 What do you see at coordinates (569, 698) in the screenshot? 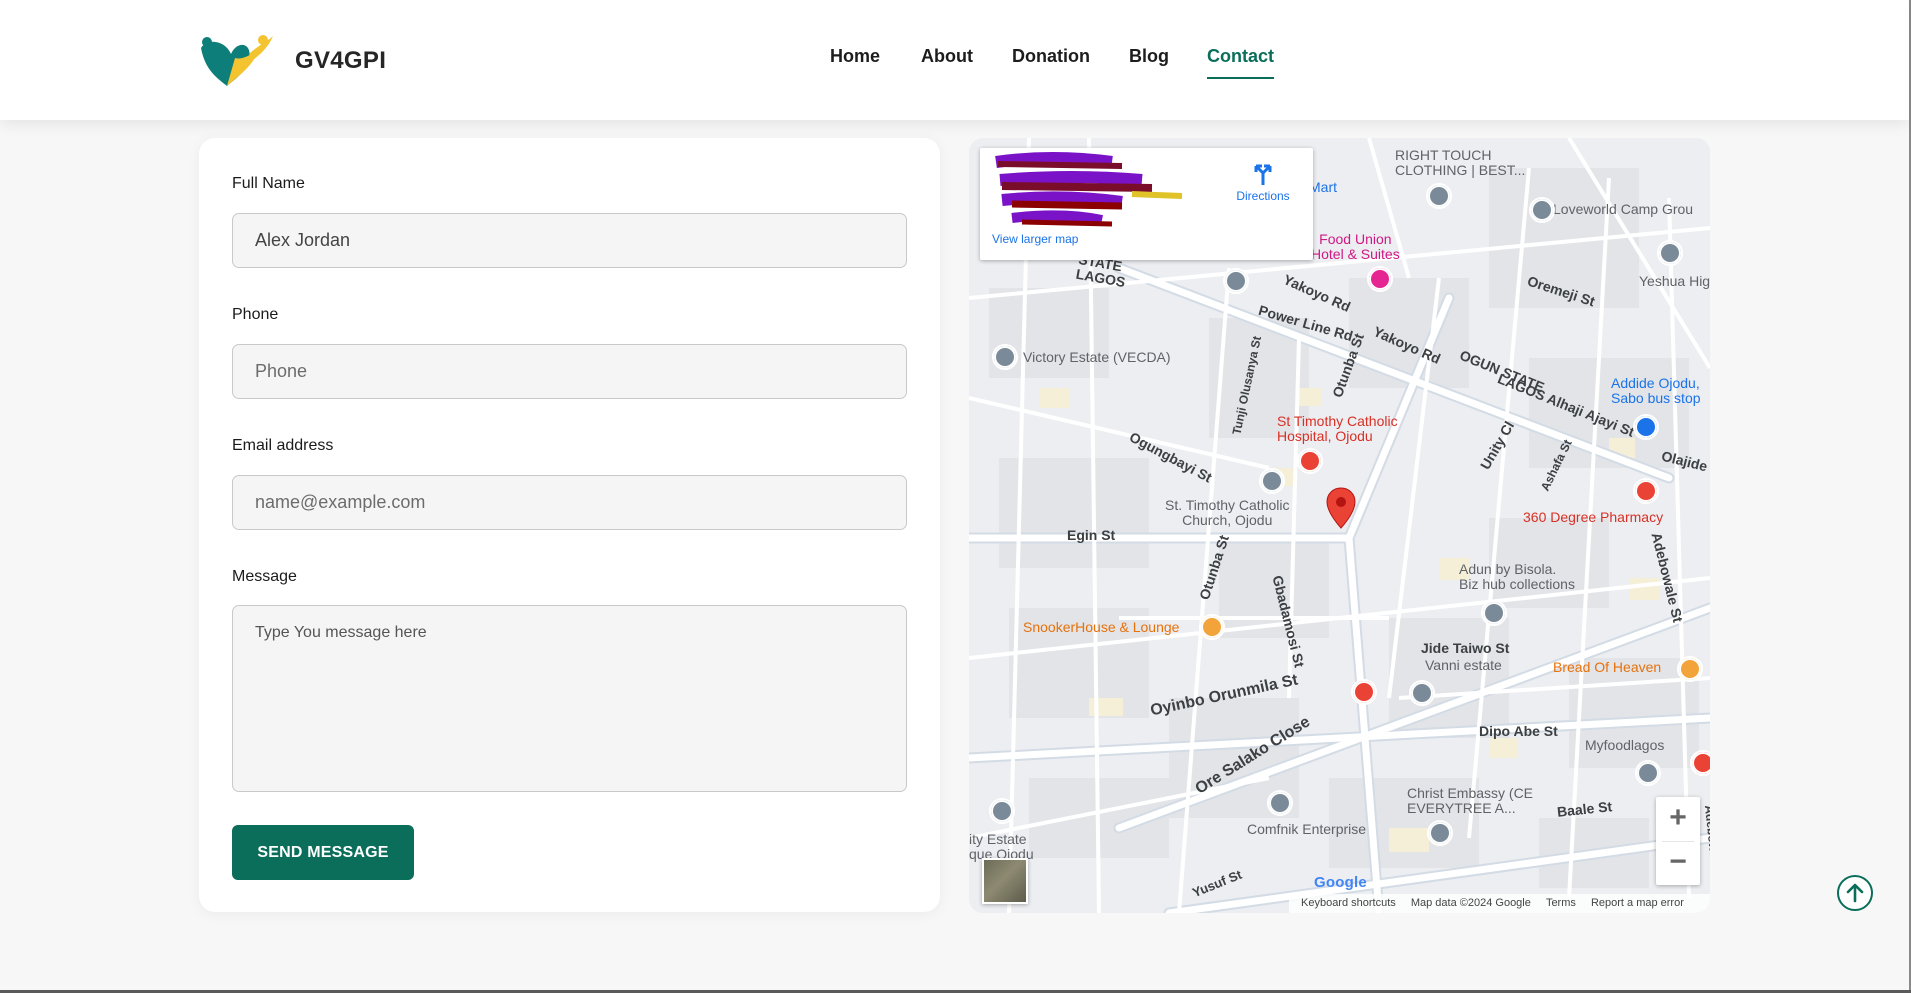
I see `message-textarea` at bounding box center [569, 698].